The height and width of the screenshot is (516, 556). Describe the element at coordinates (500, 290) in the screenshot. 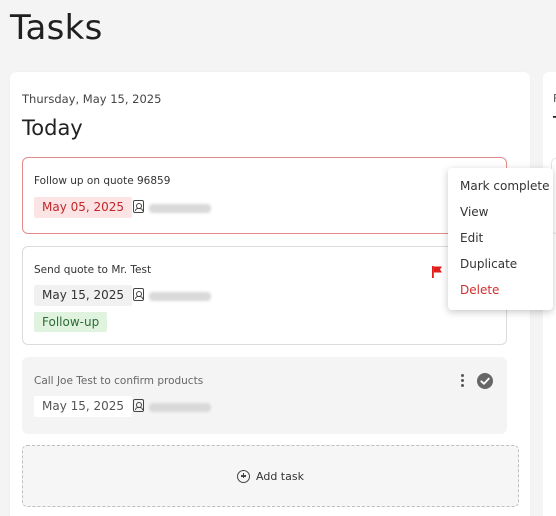

I see `menu-item-delete: Delete` at that location.